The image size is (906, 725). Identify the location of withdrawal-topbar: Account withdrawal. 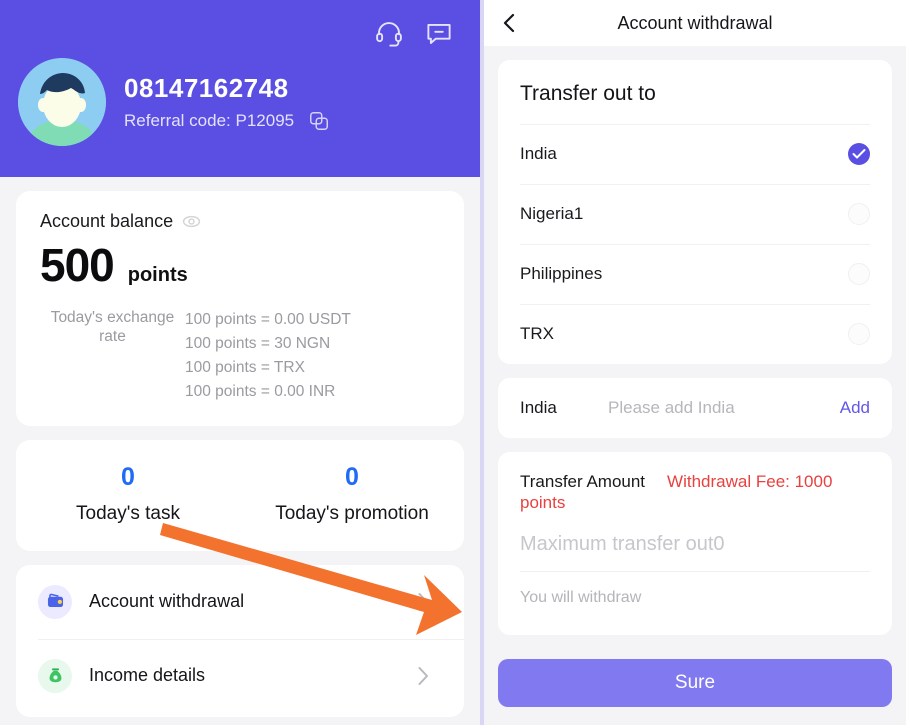
(695, 23).